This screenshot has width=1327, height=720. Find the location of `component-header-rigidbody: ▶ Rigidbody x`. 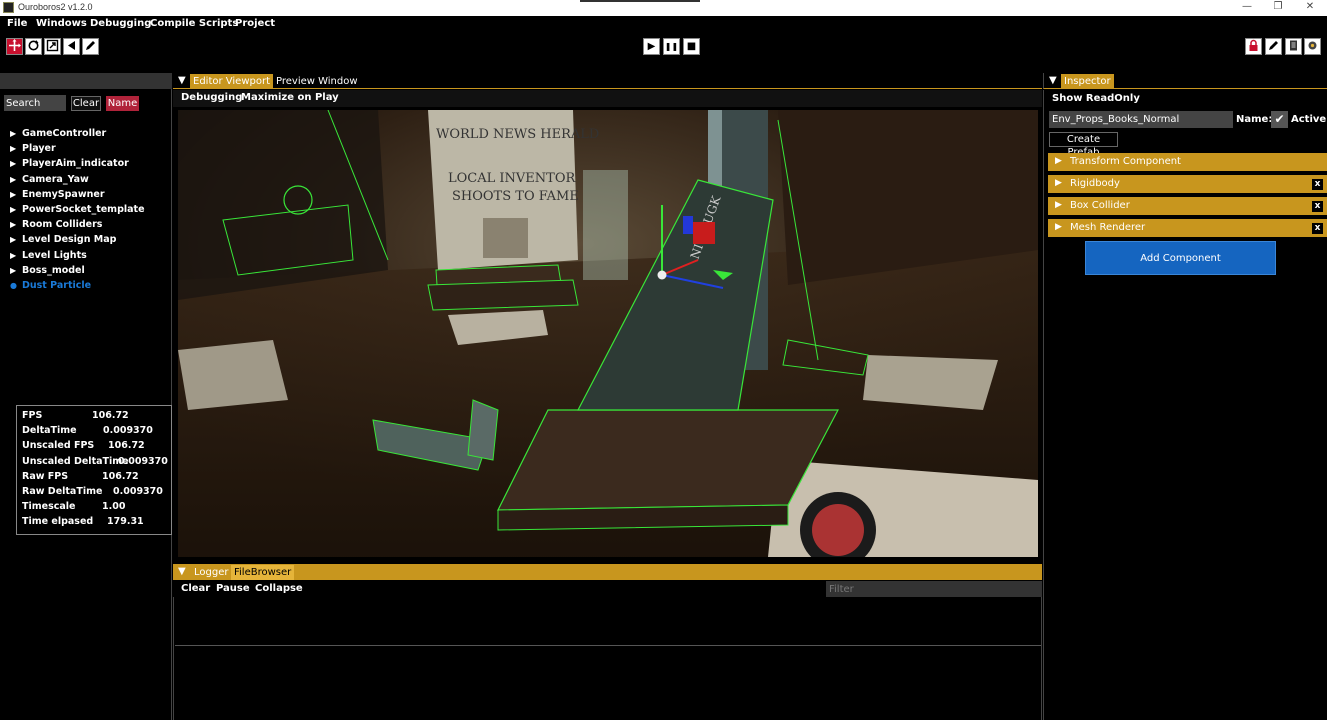

component-header-rigidbody: ▶ Rigidbody x is located at coordinates (1187, 184).